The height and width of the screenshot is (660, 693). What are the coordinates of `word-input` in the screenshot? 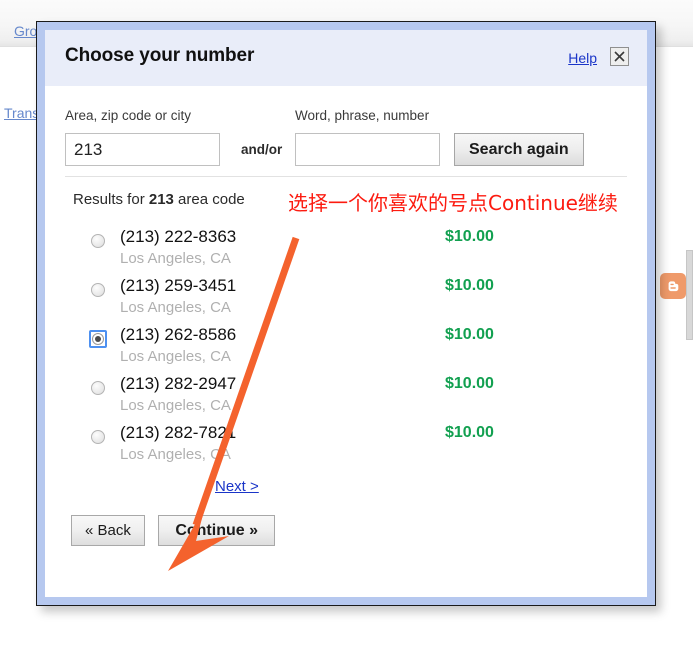 It's located at (367, 149).